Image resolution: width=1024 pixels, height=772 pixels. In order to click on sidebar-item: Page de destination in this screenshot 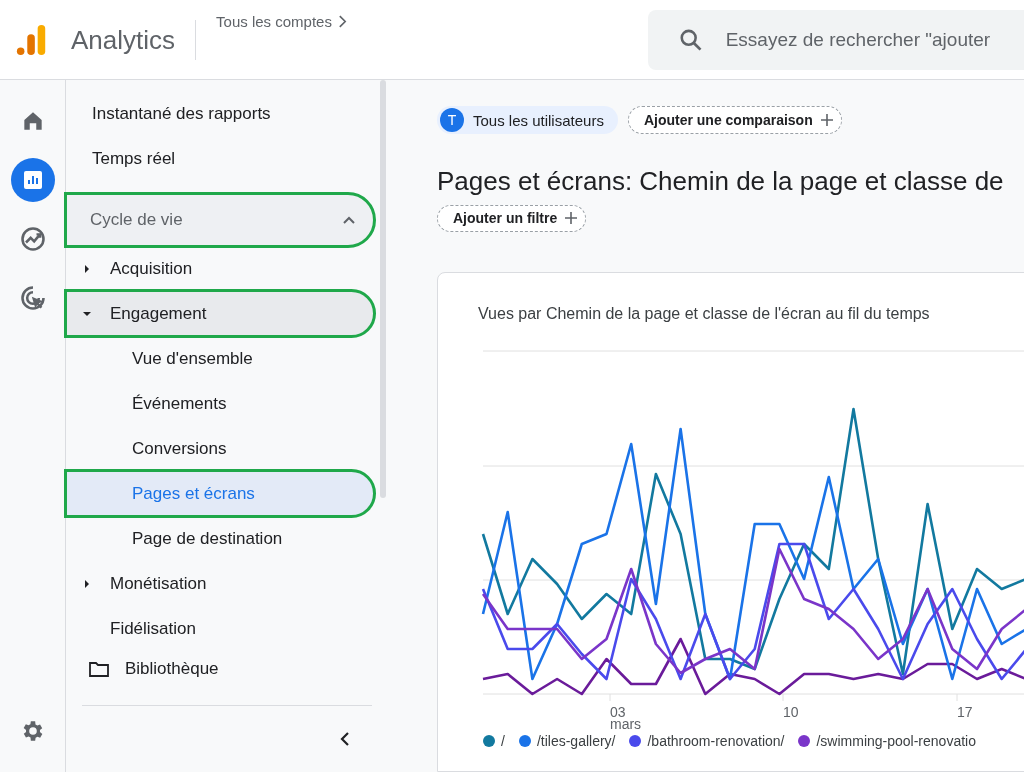, I will do `click(220, 538)`.